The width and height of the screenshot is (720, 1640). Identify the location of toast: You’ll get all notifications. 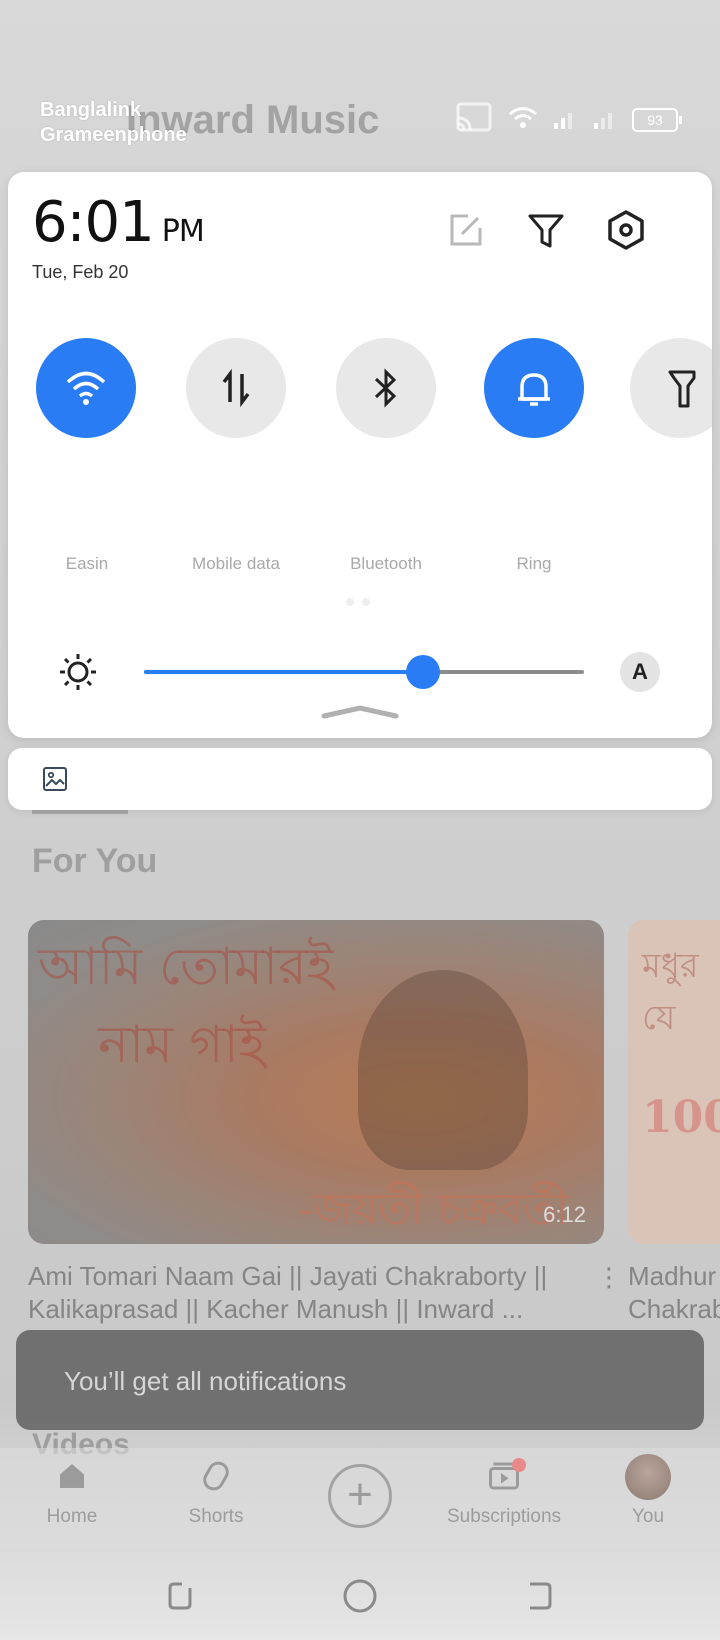
(360, 1380).